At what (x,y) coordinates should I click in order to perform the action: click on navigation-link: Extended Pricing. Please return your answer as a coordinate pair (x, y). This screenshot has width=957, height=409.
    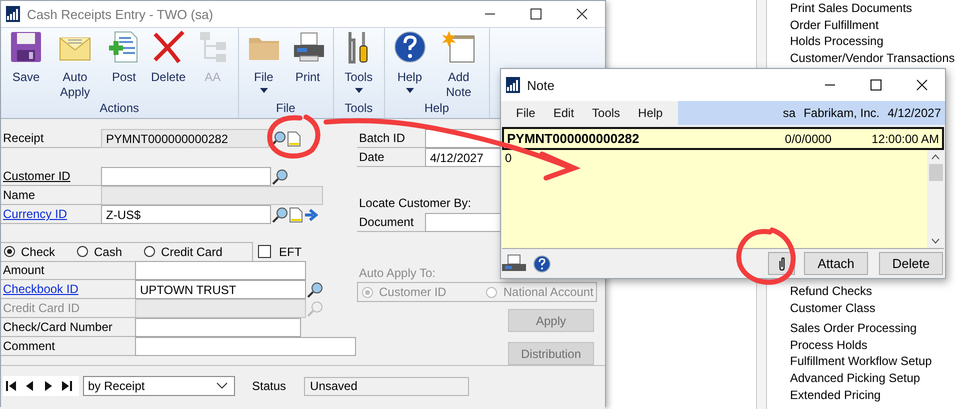
    Looking at the image, I should click on (861, 395).